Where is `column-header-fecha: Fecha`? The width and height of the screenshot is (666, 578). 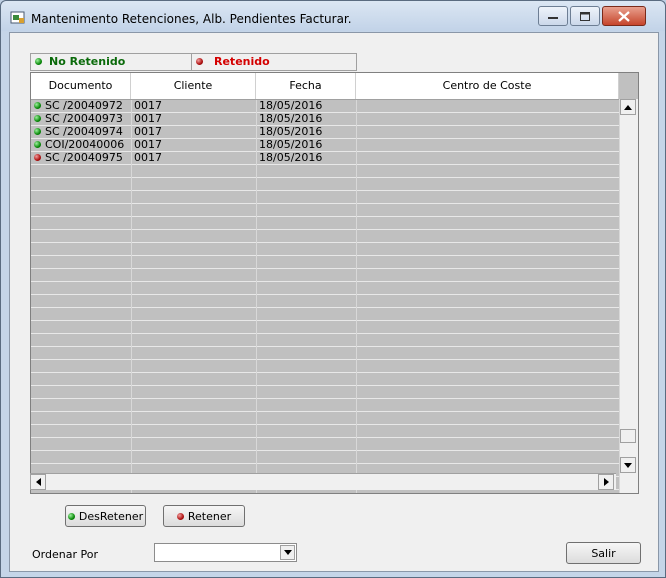
column-header-fecha: Fecha is located at coordinates (306, 86).